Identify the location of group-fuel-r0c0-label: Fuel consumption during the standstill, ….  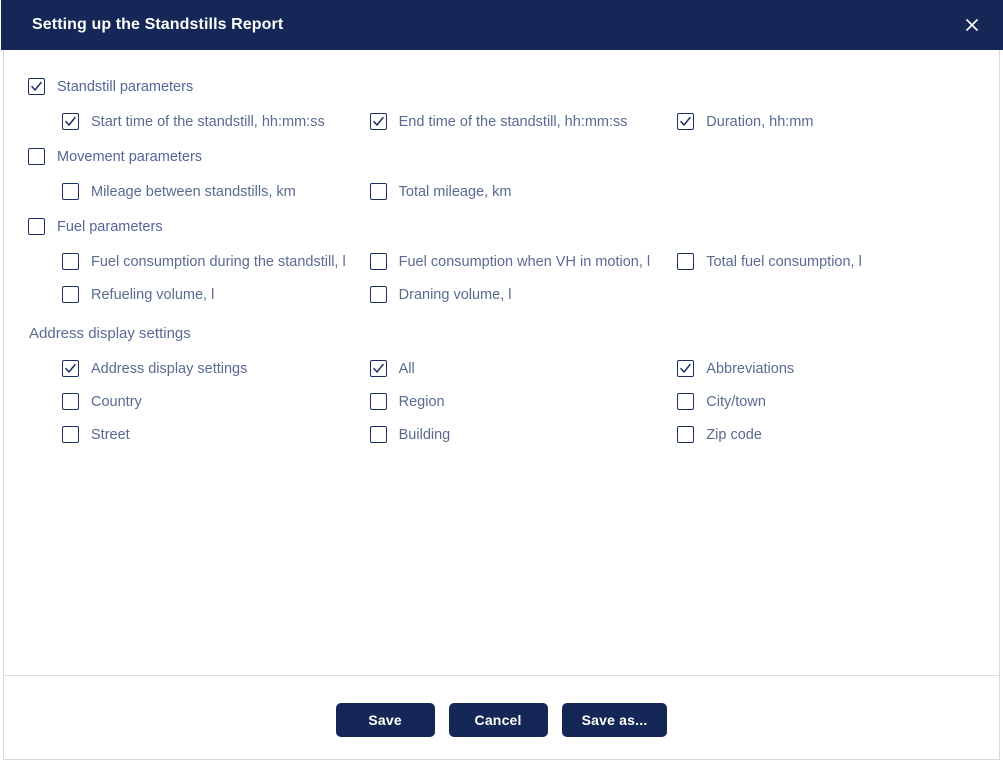
(218, 262).